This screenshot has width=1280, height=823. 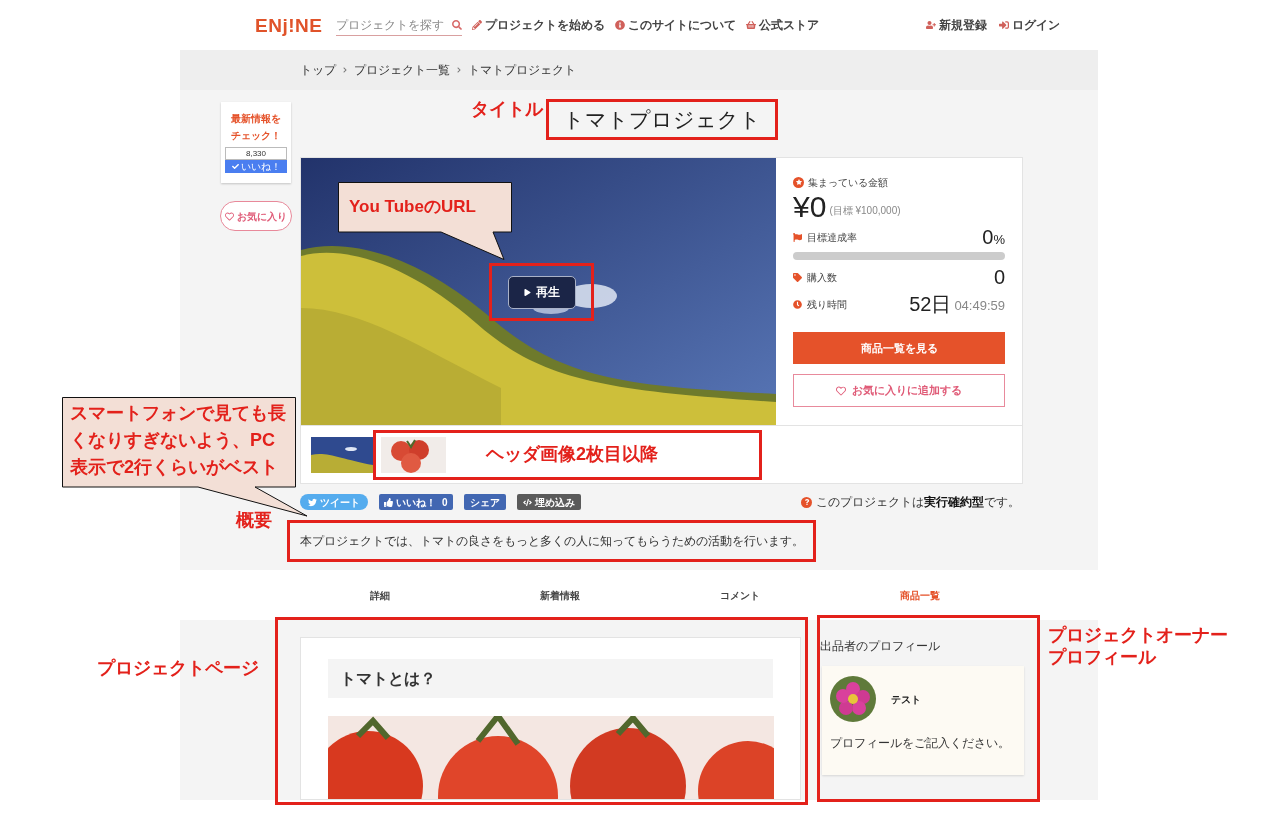 I want to click on user-plus-icon, so click(x=931, y=25).